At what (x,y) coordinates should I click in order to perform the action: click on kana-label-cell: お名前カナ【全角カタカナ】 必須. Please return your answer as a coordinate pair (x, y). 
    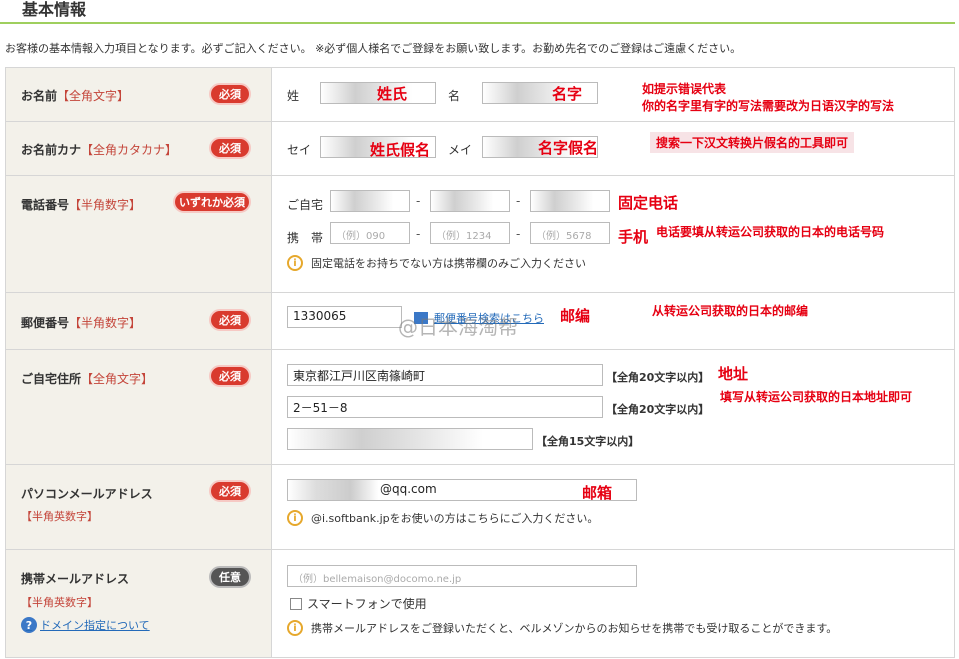
    Looking at the image, I should click on (138, 148).